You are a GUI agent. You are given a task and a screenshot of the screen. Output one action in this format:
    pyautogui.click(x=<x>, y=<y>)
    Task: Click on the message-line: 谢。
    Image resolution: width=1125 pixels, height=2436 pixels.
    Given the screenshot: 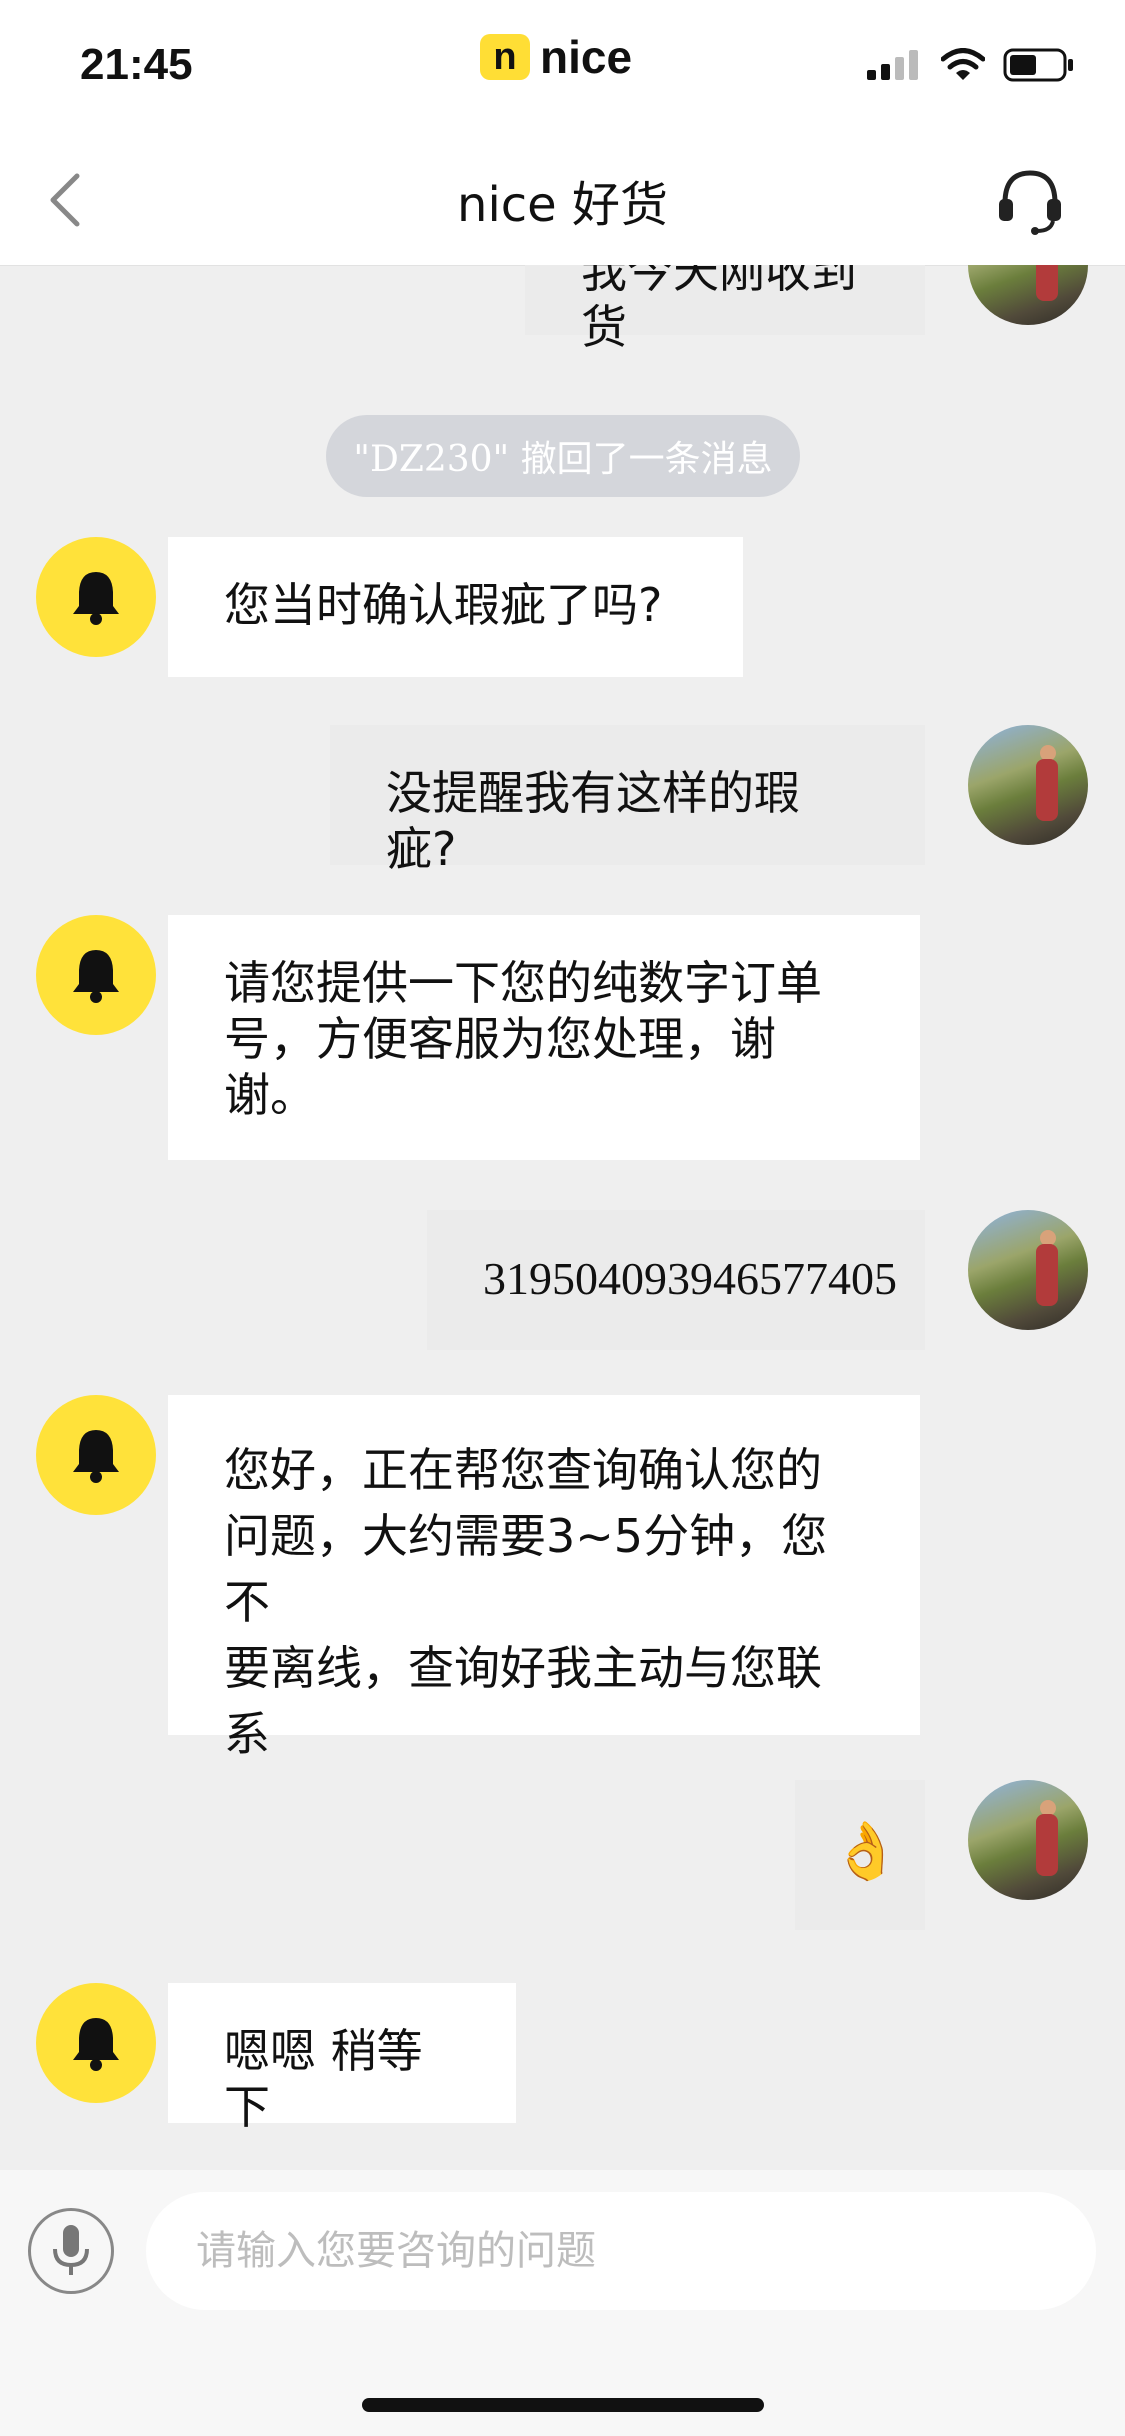 What is the action you would take?
    pyautogui.click(x=270, y=1095)
    